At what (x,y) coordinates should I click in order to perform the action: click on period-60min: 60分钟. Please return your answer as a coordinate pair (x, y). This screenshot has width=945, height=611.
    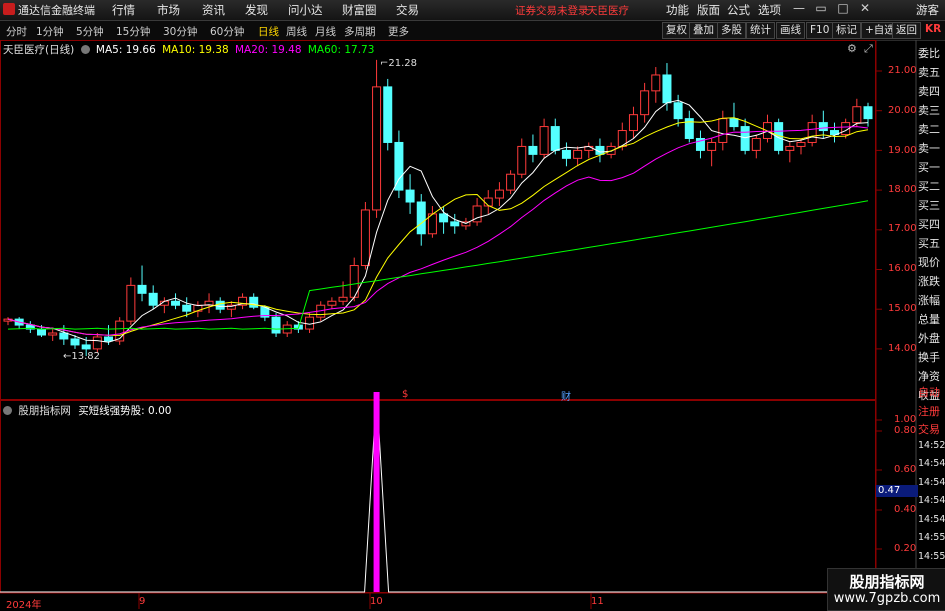
    Looking at the image, I should click on (227, 31).